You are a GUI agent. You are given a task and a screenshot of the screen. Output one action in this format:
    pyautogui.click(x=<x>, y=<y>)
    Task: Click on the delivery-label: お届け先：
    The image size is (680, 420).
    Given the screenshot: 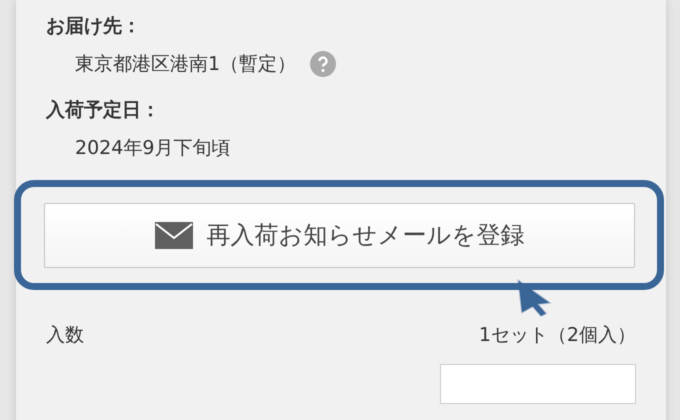 What is the action you would take?
    pyautogui.click(x=93, y=26)
    